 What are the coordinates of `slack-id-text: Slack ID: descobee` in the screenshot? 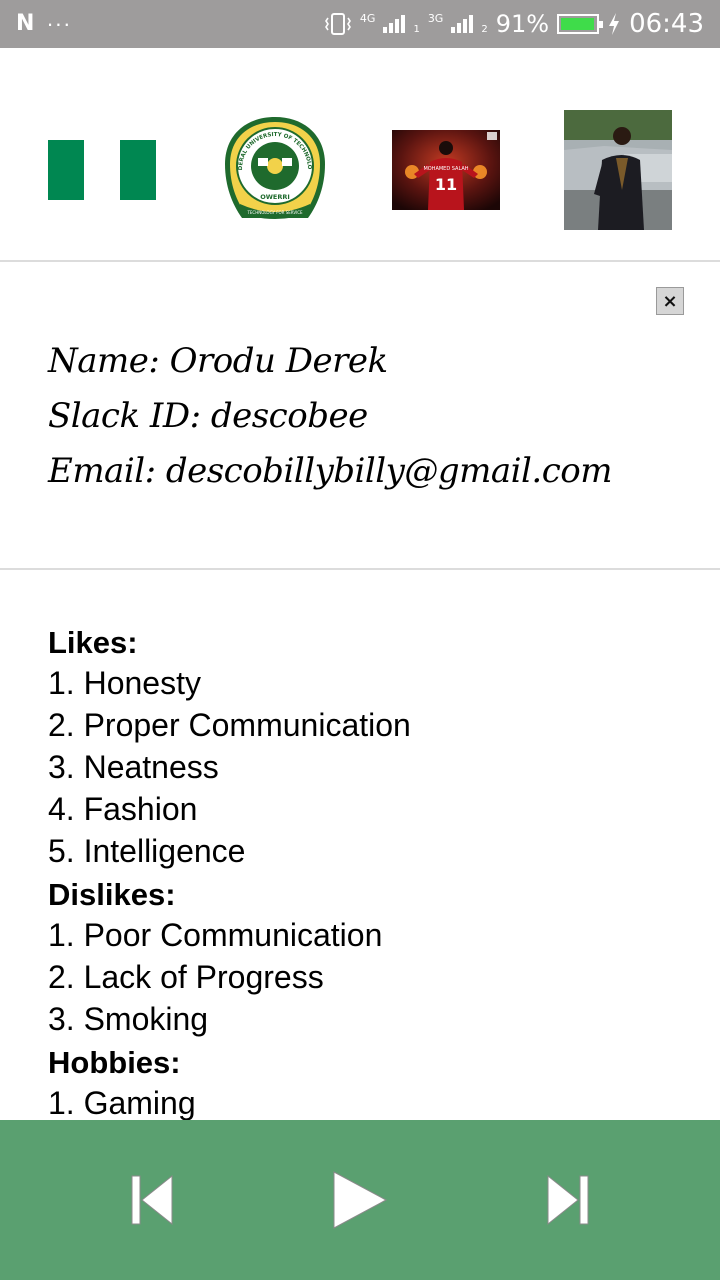 It's located at (208, 416).